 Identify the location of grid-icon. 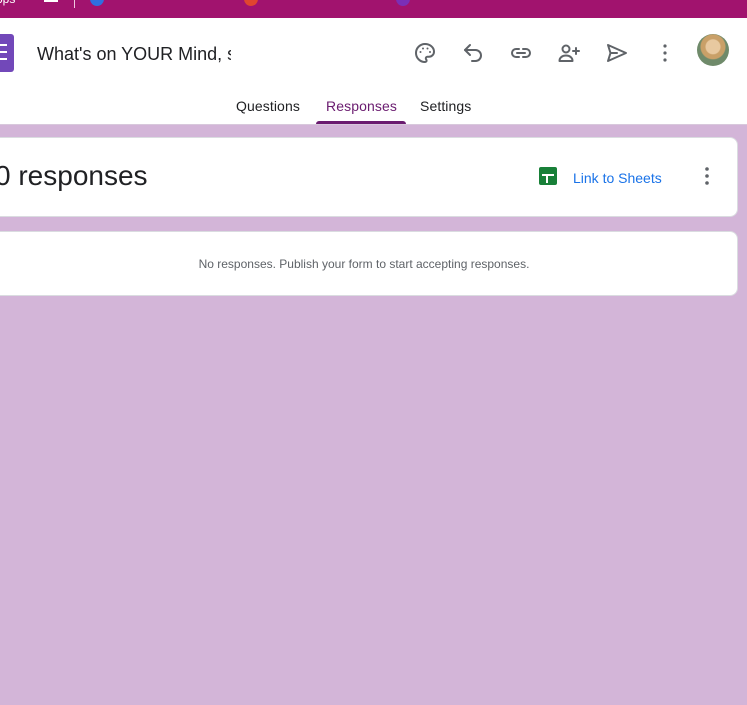
(51, 1).